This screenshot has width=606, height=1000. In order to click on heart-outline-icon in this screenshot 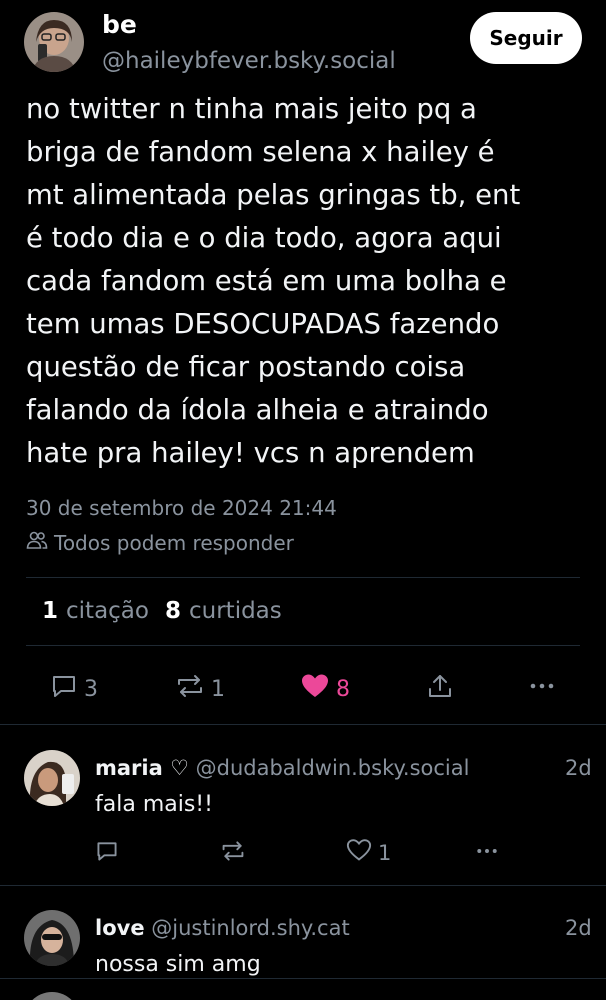, I will do `click(359, 852)`.